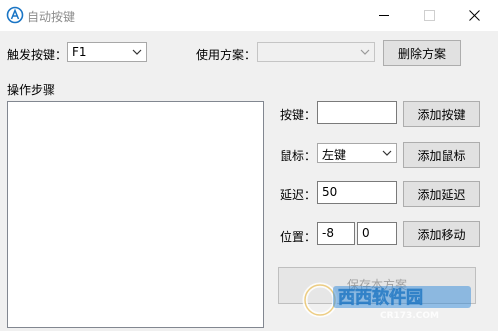  What do you see at coordinates (441, 155) in the screenshot?
I see `add-mouse-button: 添加鼠标` at bounding box center [441, 155].